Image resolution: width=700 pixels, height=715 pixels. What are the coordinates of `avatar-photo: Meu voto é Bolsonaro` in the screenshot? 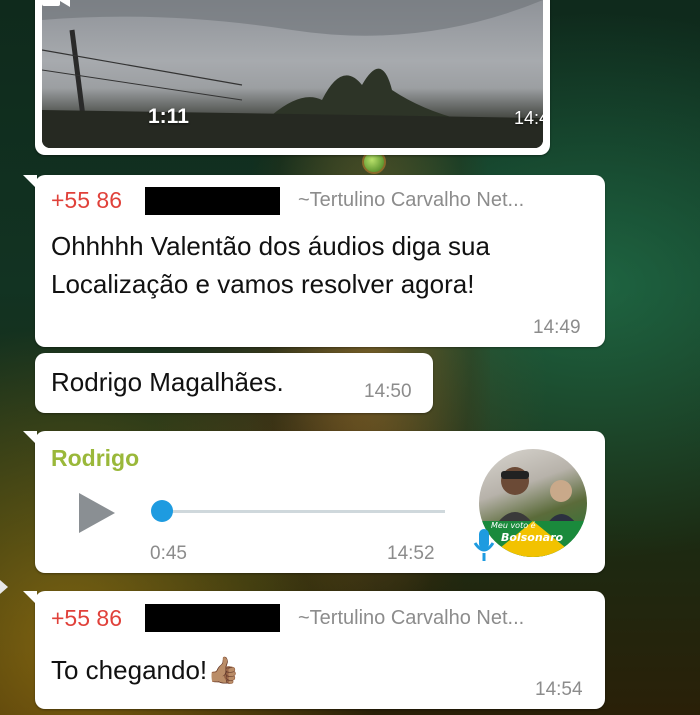 It's located at (533, 512).